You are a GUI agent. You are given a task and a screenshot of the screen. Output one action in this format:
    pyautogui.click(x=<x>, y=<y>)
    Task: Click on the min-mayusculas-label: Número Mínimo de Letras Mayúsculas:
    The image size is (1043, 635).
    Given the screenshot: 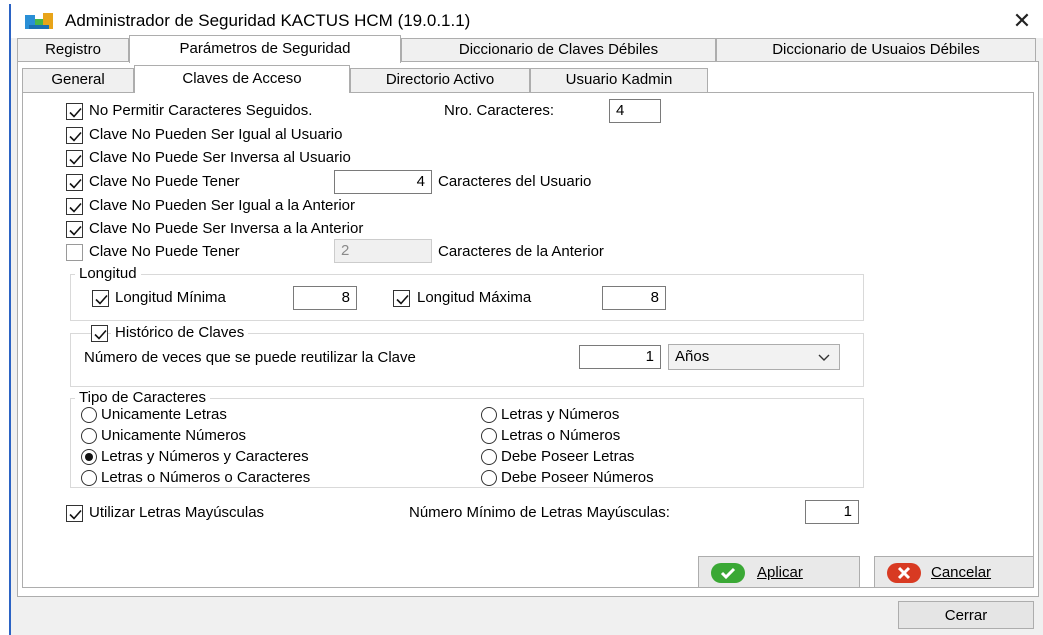 What is the action you would take?
    pyautogui.click(x=539, y=512)
    